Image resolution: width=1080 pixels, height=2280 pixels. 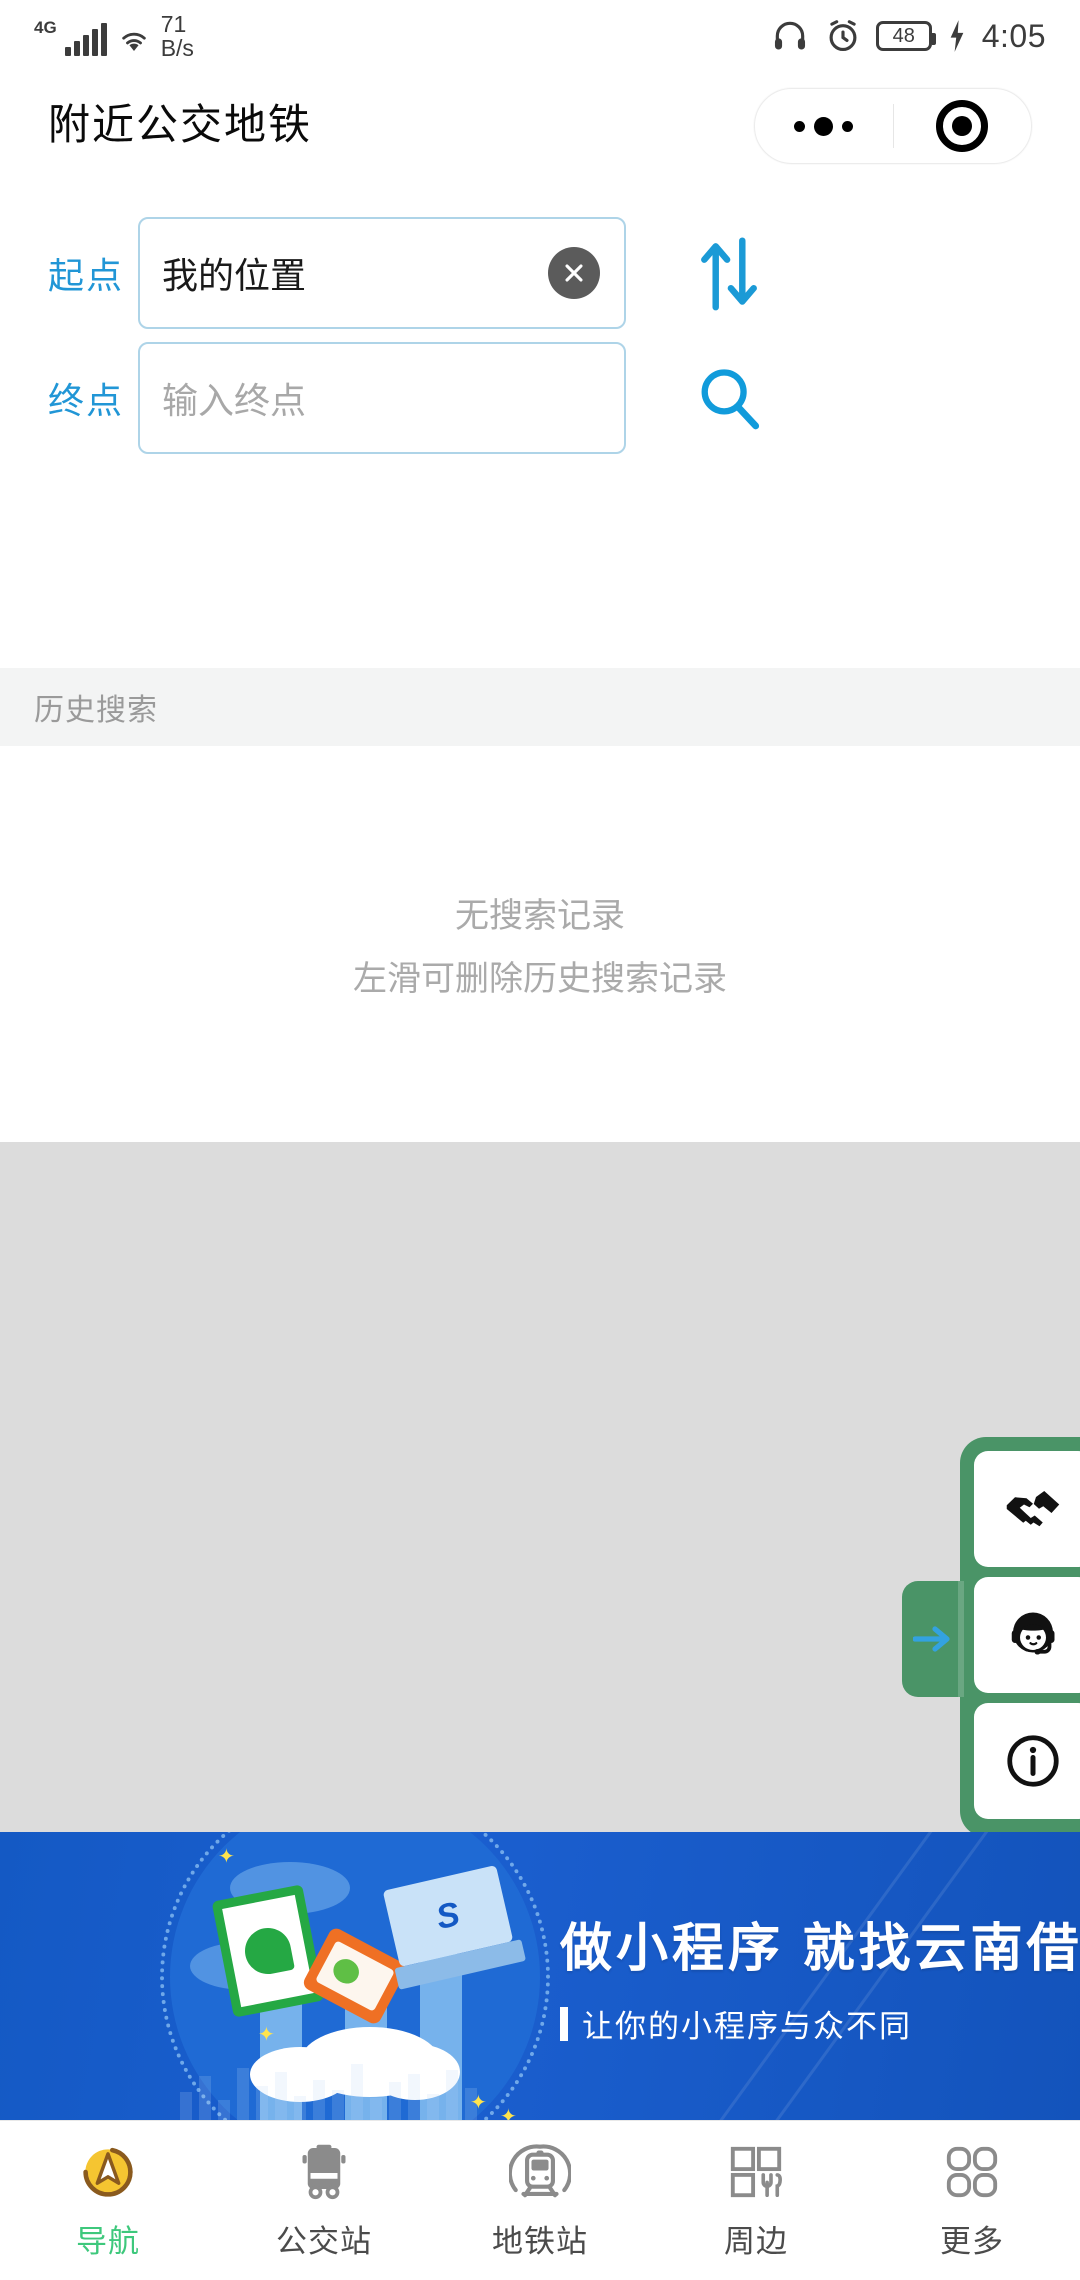 I want to click on origin-input: 我的位置, so click(x=382, y=272).